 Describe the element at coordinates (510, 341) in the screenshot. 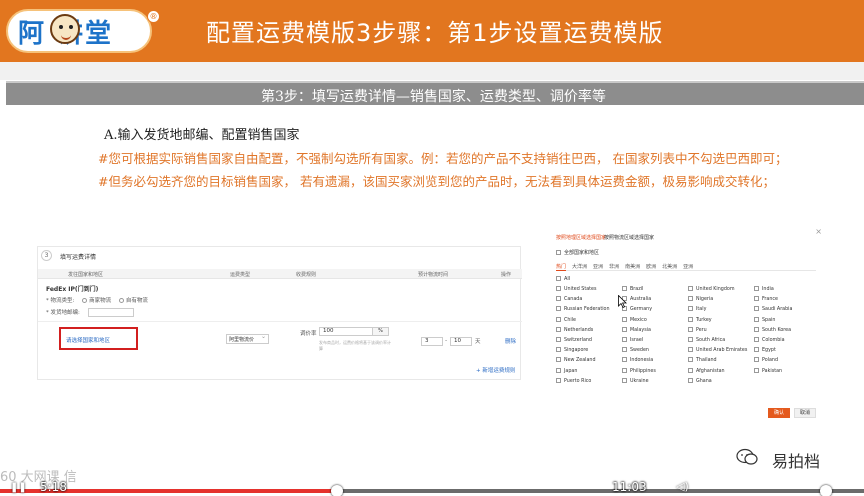

I see `delete-link: 删除` at that location.